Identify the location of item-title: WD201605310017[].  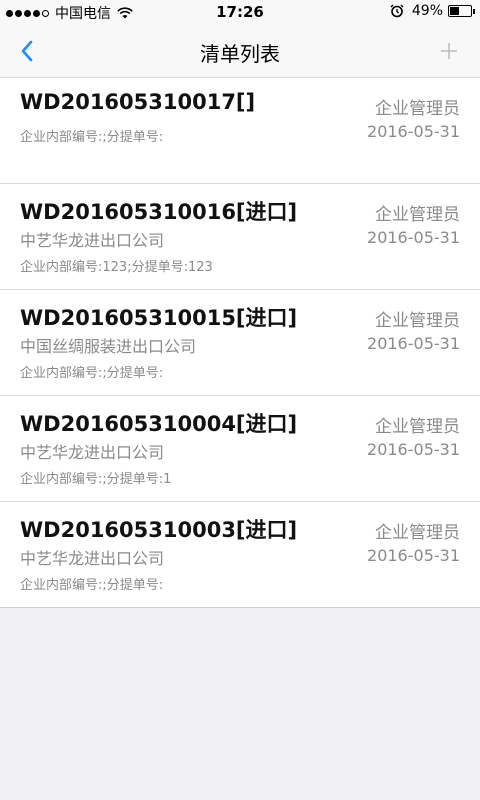
(138, 102).